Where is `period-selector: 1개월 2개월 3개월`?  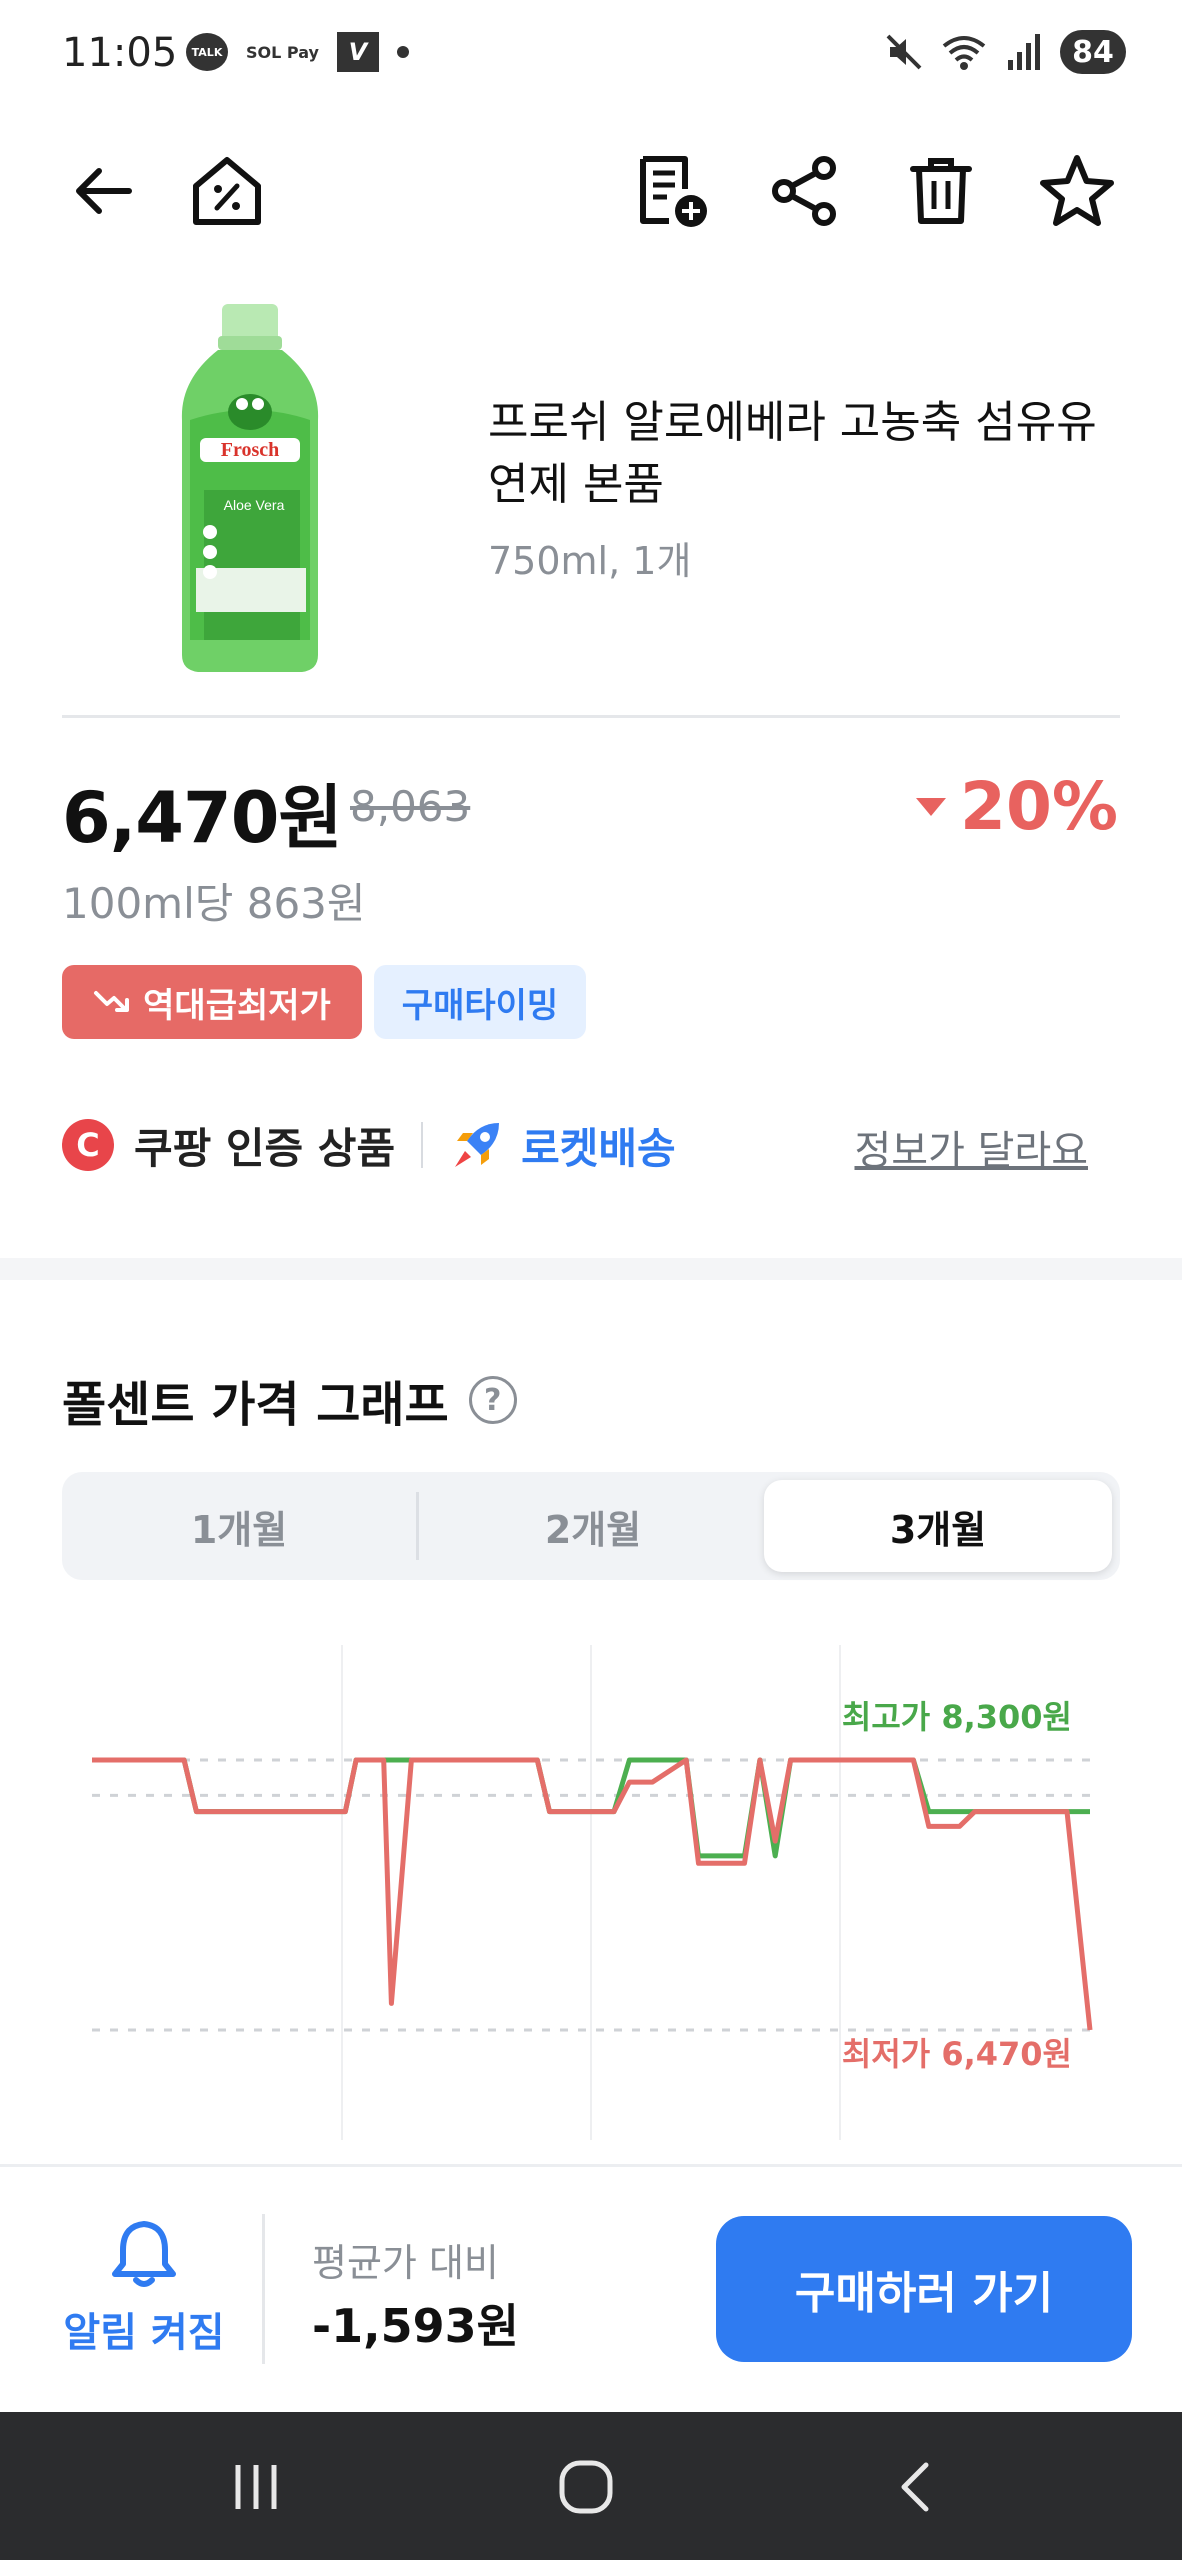 period-selector: 1개월 2개월 3개월 is located at coordinates (591, 1526).